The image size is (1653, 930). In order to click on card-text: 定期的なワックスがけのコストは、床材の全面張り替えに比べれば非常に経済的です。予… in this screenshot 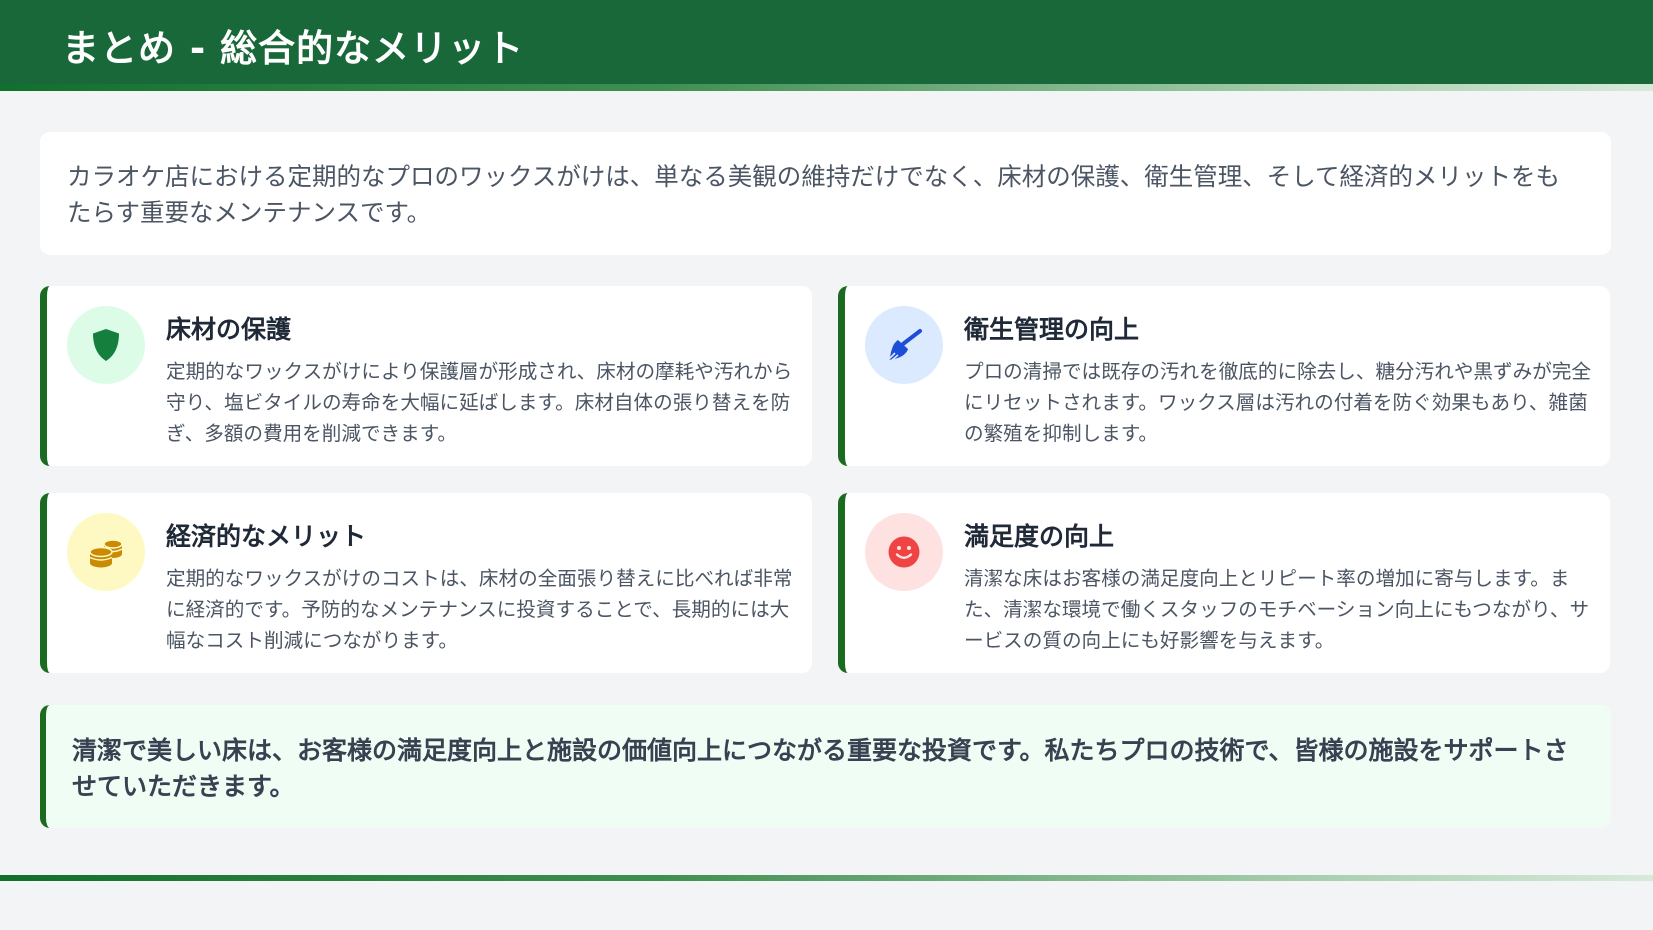, I will do `click(479, 609)`.